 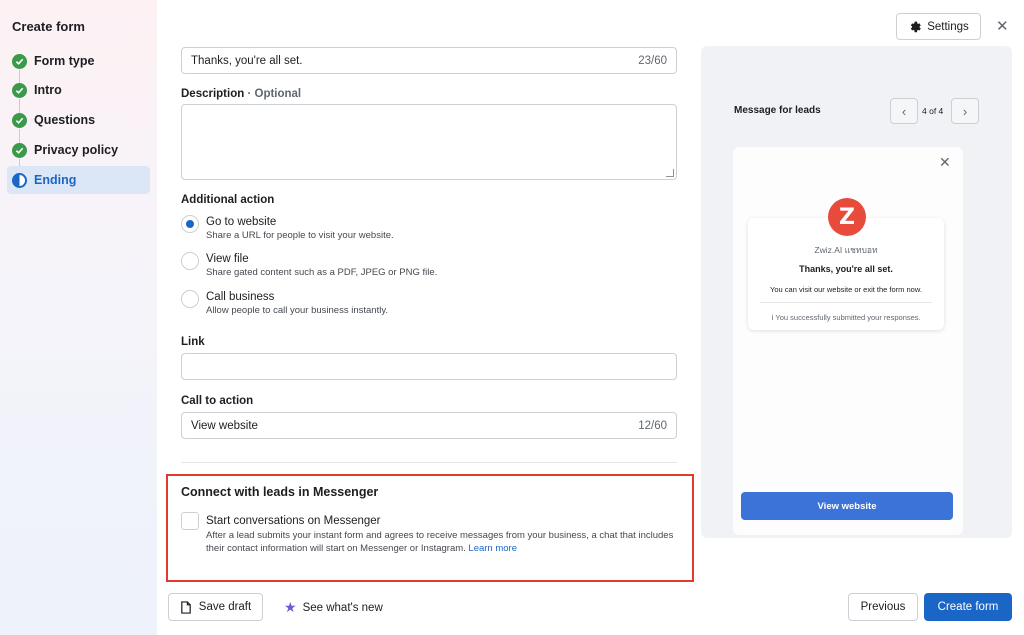 I want to click on settings-button: Settings, so click(x=938, y=26).